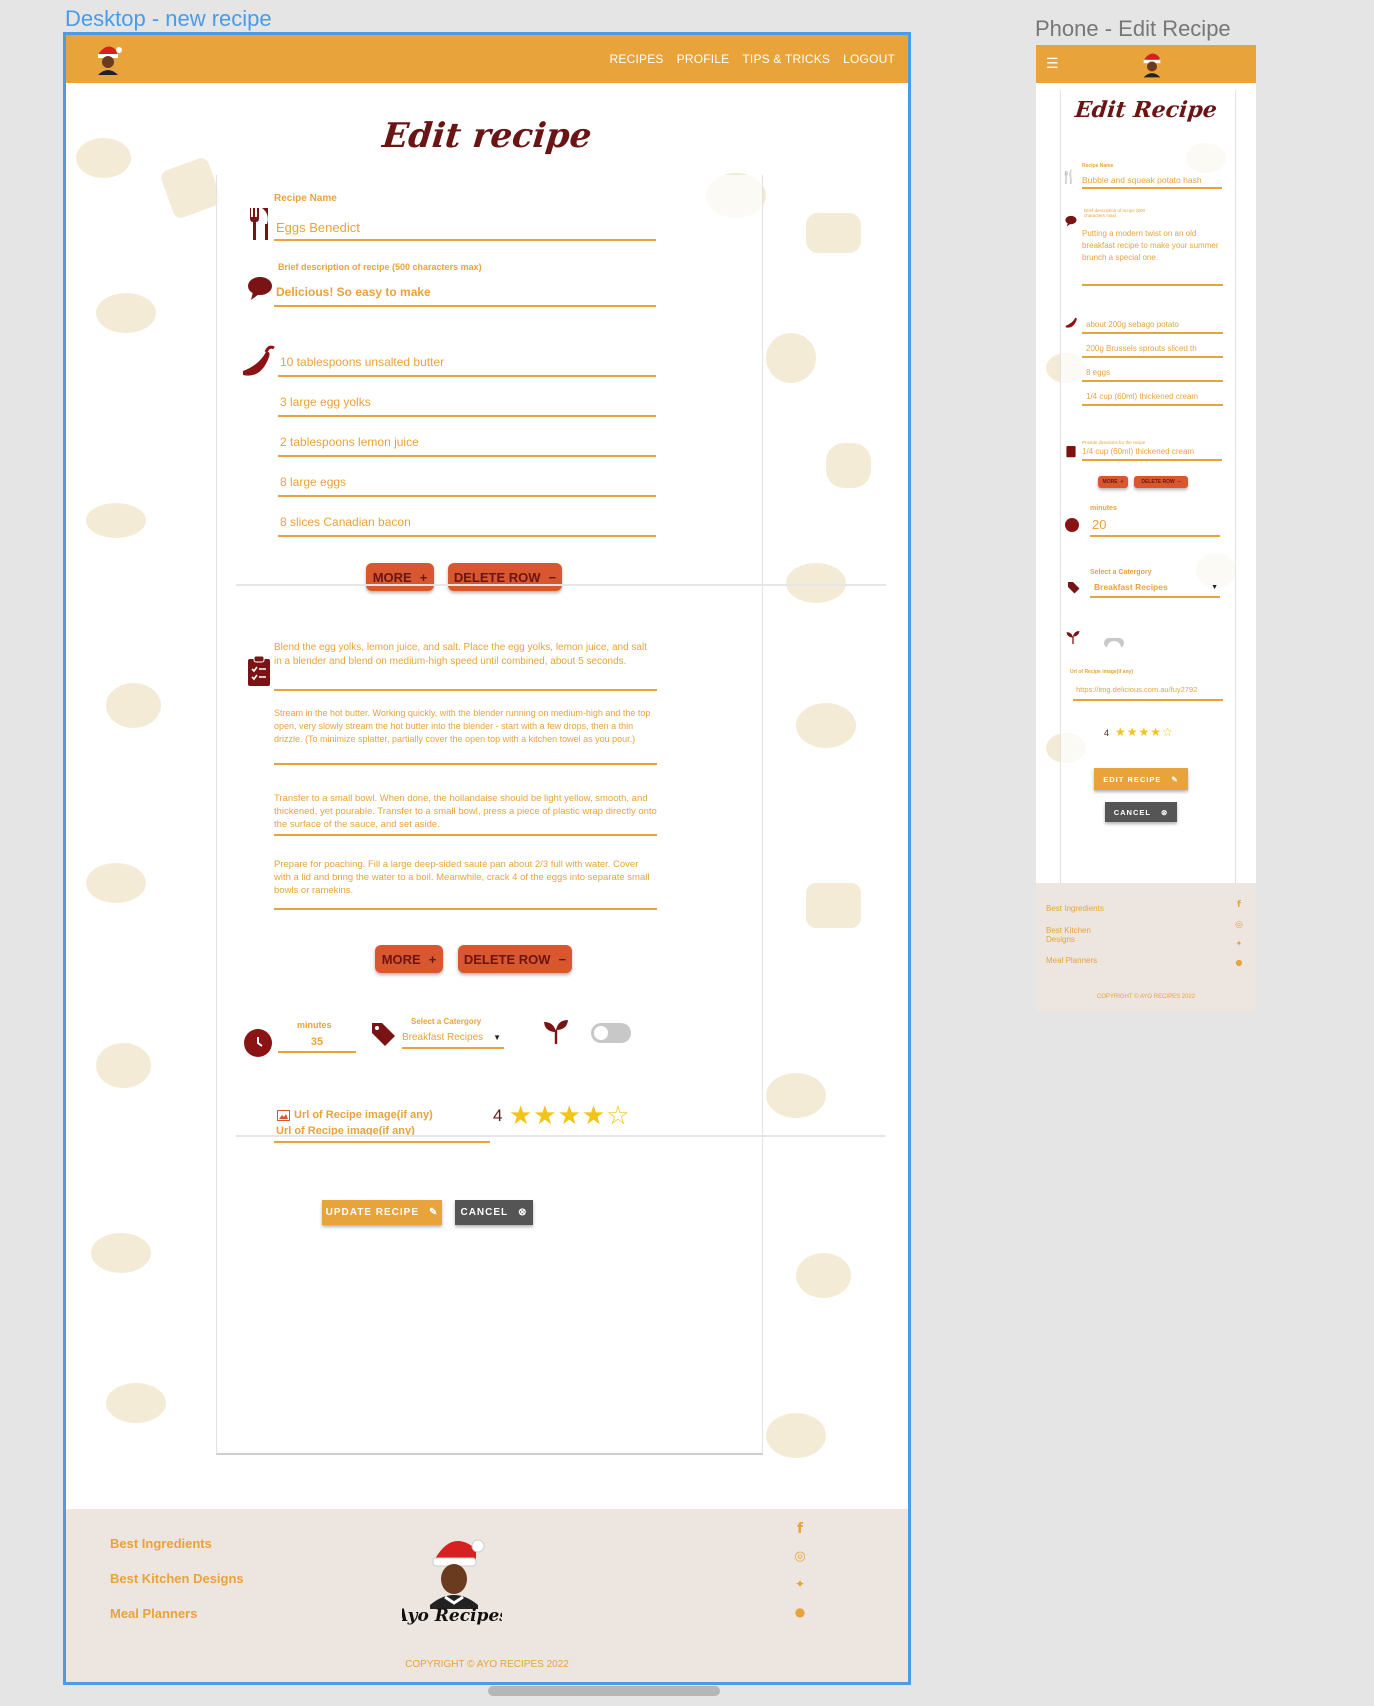 The height and width of the screenshot is (1706, 1374). Describe the element at coordinates (1052, 64) in the screenshot. I see `hamburger-menu-icon: ☰` at that location.